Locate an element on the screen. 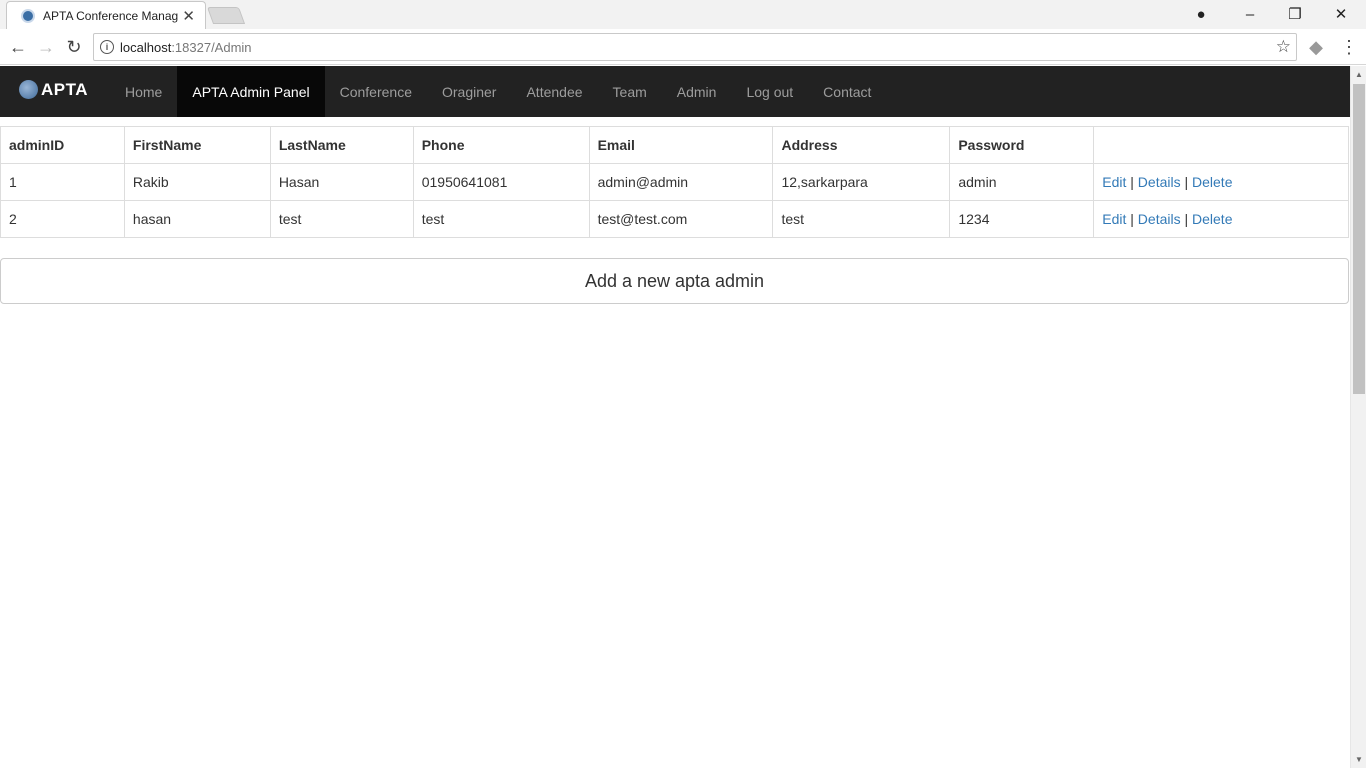 Image resolution: width=1366 pixels, height=768 pixels. cell-password: admin is located at coordinates (1022, 182).